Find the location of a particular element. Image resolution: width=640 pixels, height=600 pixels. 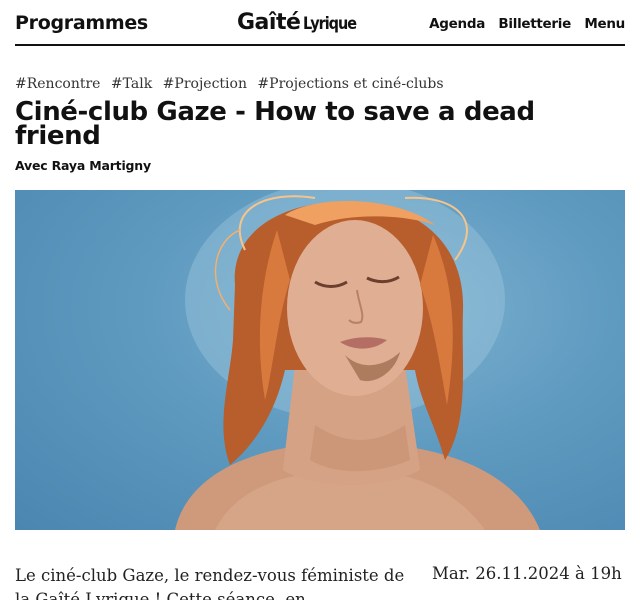

event-subtitle: Avec Raya Martigny is located at coordinates (83, 165).